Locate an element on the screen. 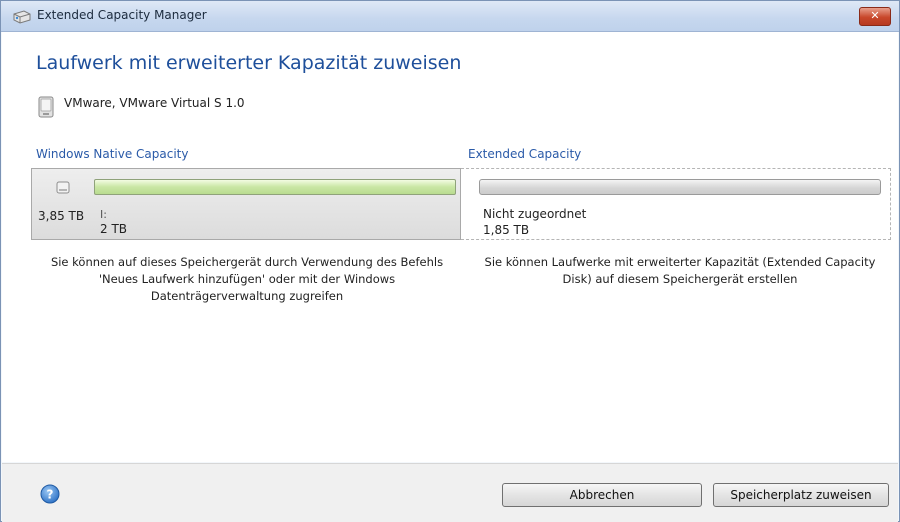  assign-space-button: Speicherplatz zuweisen is located at coordinates (801, 495).